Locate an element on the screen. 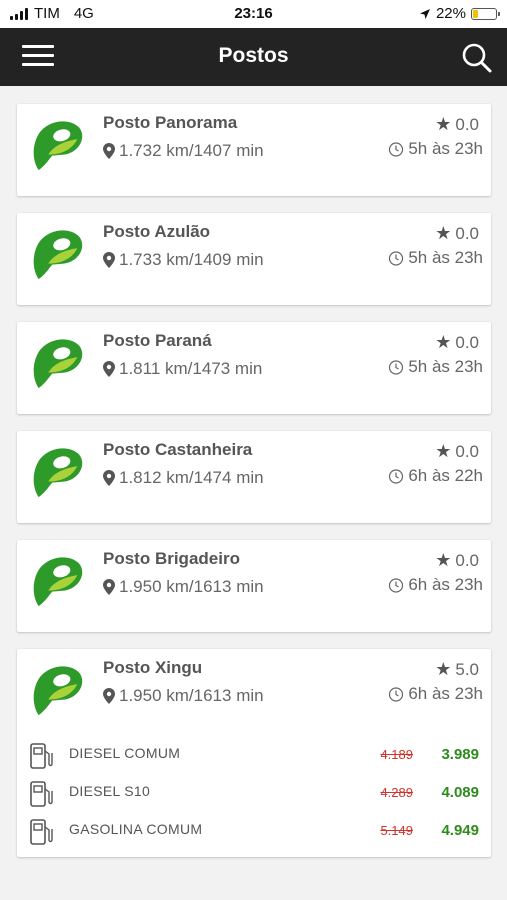 This screenshot has height=900, width=507. status-bar: TIM 4G 23:16 22% is located at coordinates (253, 14).